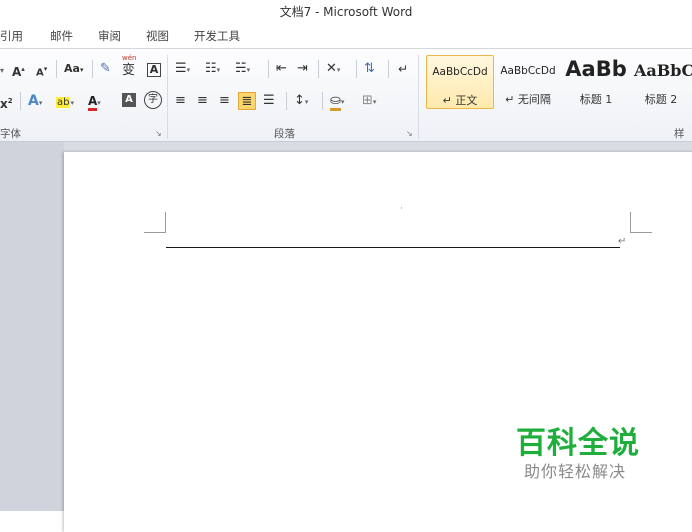 The height and width of the screenshot is (532, 692). Describe the element at coordinates (596, 99) in the screenshot. I see `style-name: 标题 1` at that location.